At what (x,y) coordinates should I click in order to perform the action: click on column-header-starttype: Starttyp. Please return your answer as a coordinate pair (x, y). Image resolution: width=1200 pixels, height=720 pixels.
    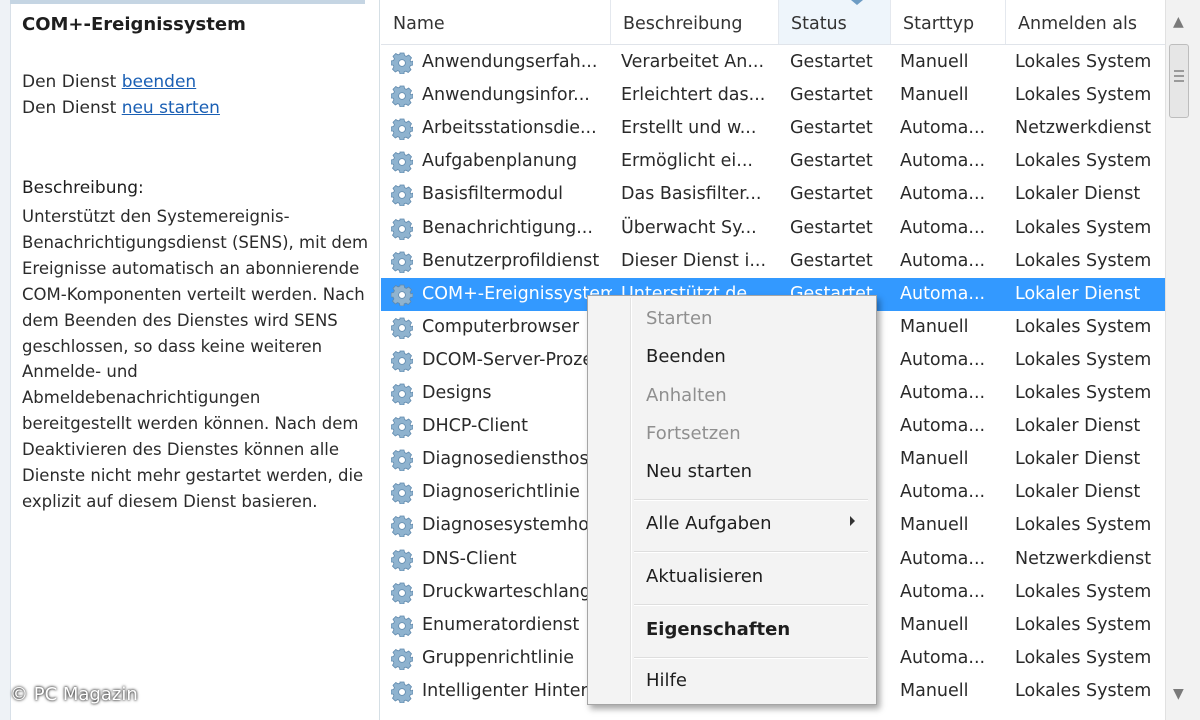
    Looking at the image, I should click on (948, 22).